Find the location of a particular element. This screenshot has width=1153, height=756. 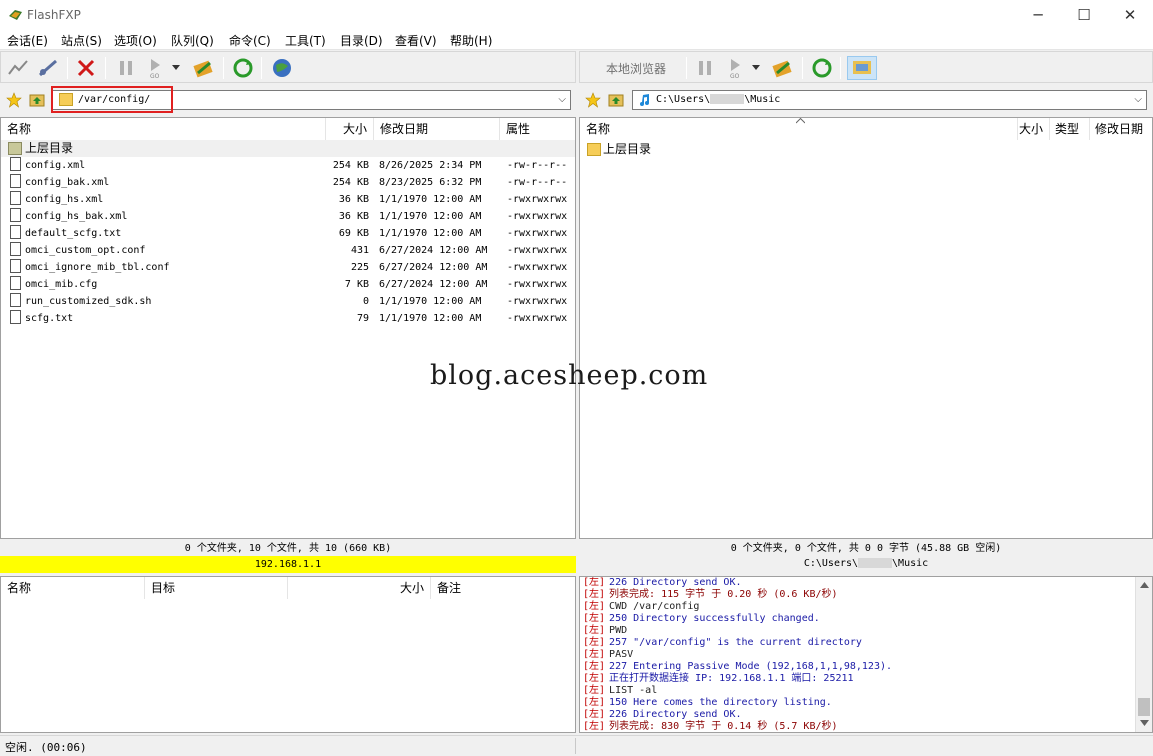

local-browser-toggle-icon is located at coordinates (862, 68).